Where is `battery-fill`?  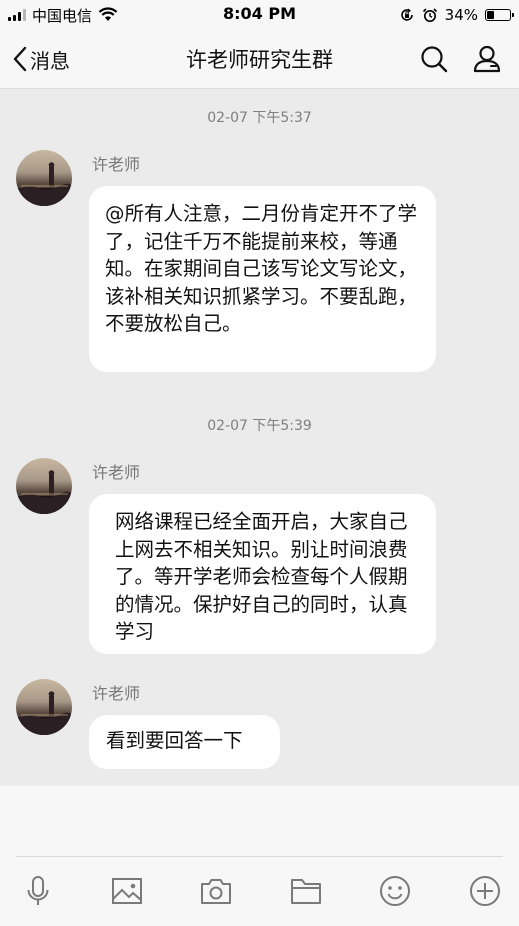 battery-fill is located at coordinates (490, 15).